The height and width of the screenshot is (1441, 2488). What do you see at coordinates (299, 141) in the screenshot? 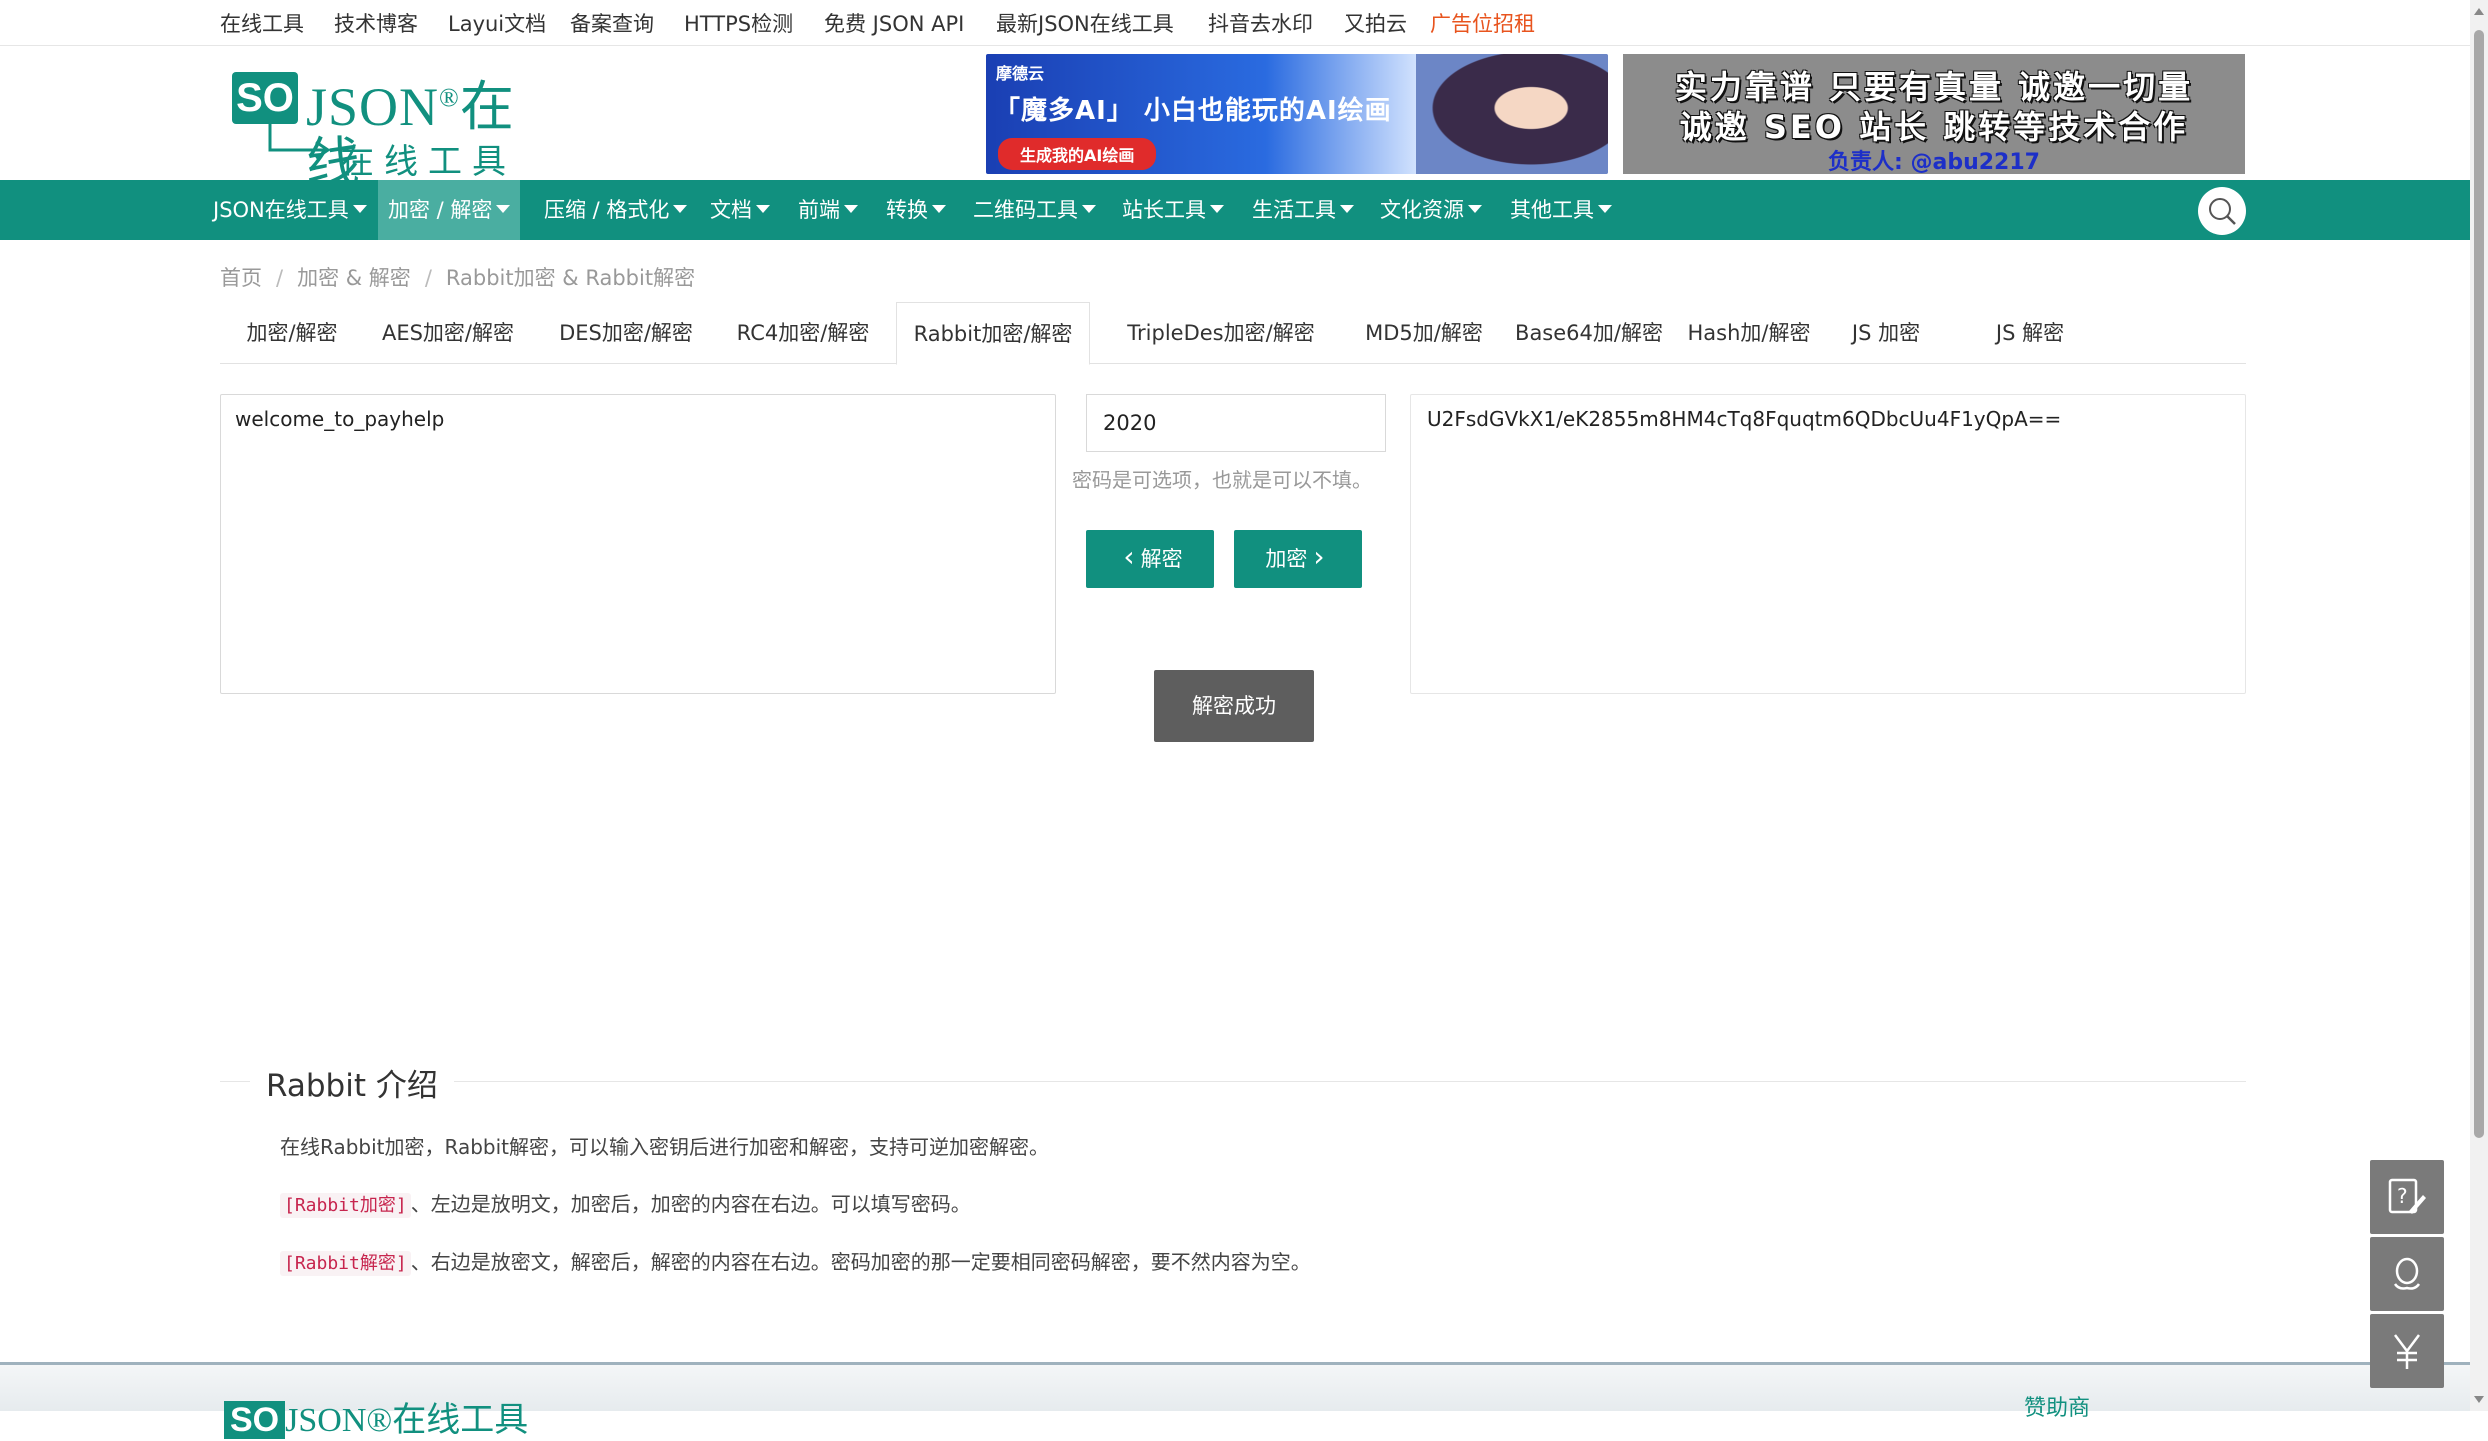
I see `logo-arrow-icon` at bounding box center [299, 141].